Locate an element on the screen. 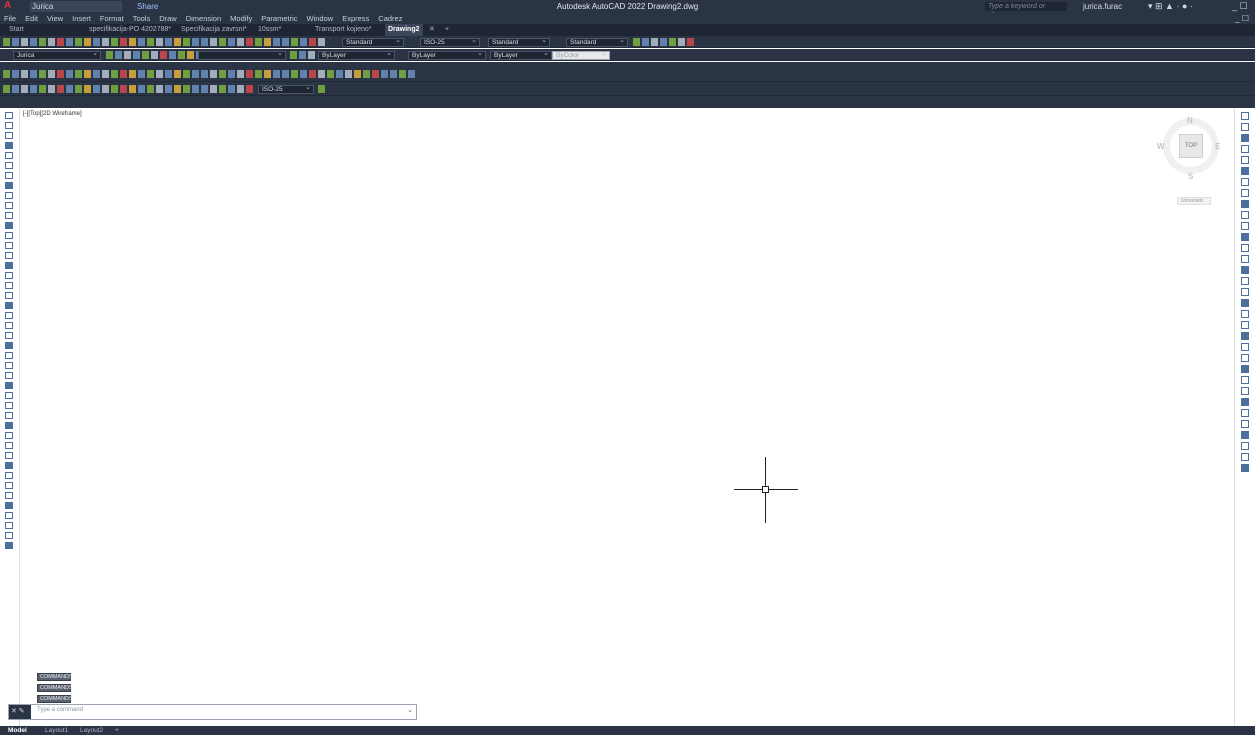 The image size is (1255, 735). tab-layout1: Layout1 is located at coordinates (56, 730).